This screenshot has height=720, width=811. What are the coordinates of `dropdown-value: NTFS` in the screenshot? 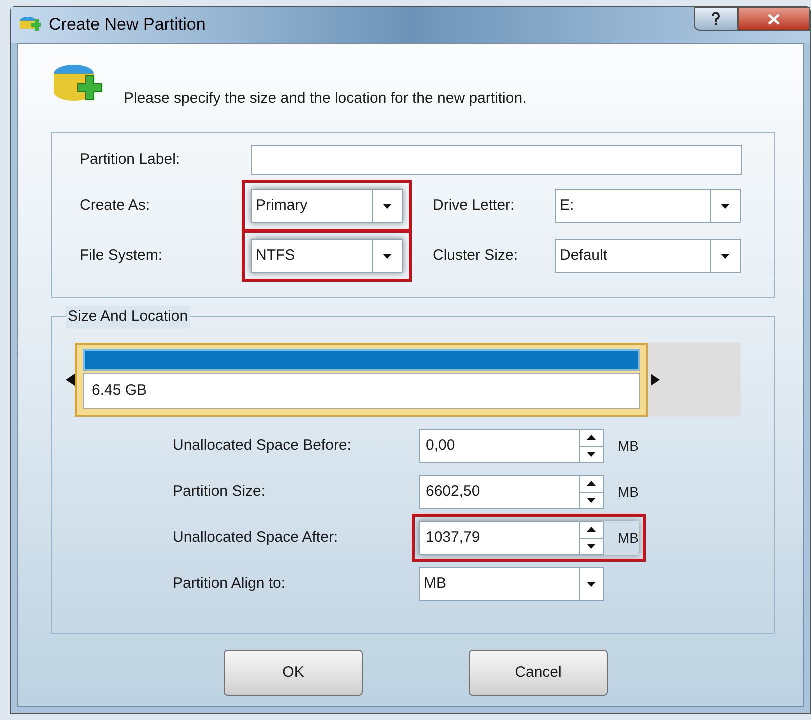 It's located at (275, 256).